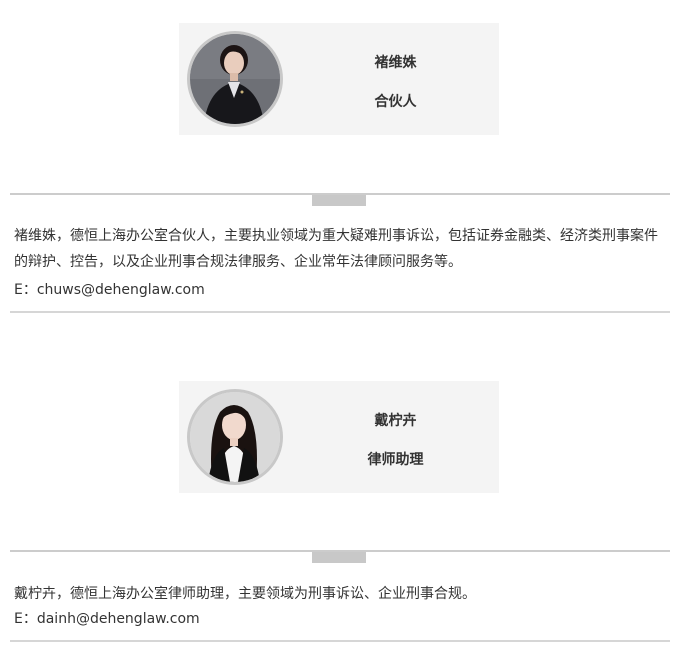 This screenshot has height=661, width=695. I want to click on bio-text: 戴柠卉，德恒上海办公室律师助理，主要领域为刑事诉讼、企业刑事合规。, so click(245, 594).